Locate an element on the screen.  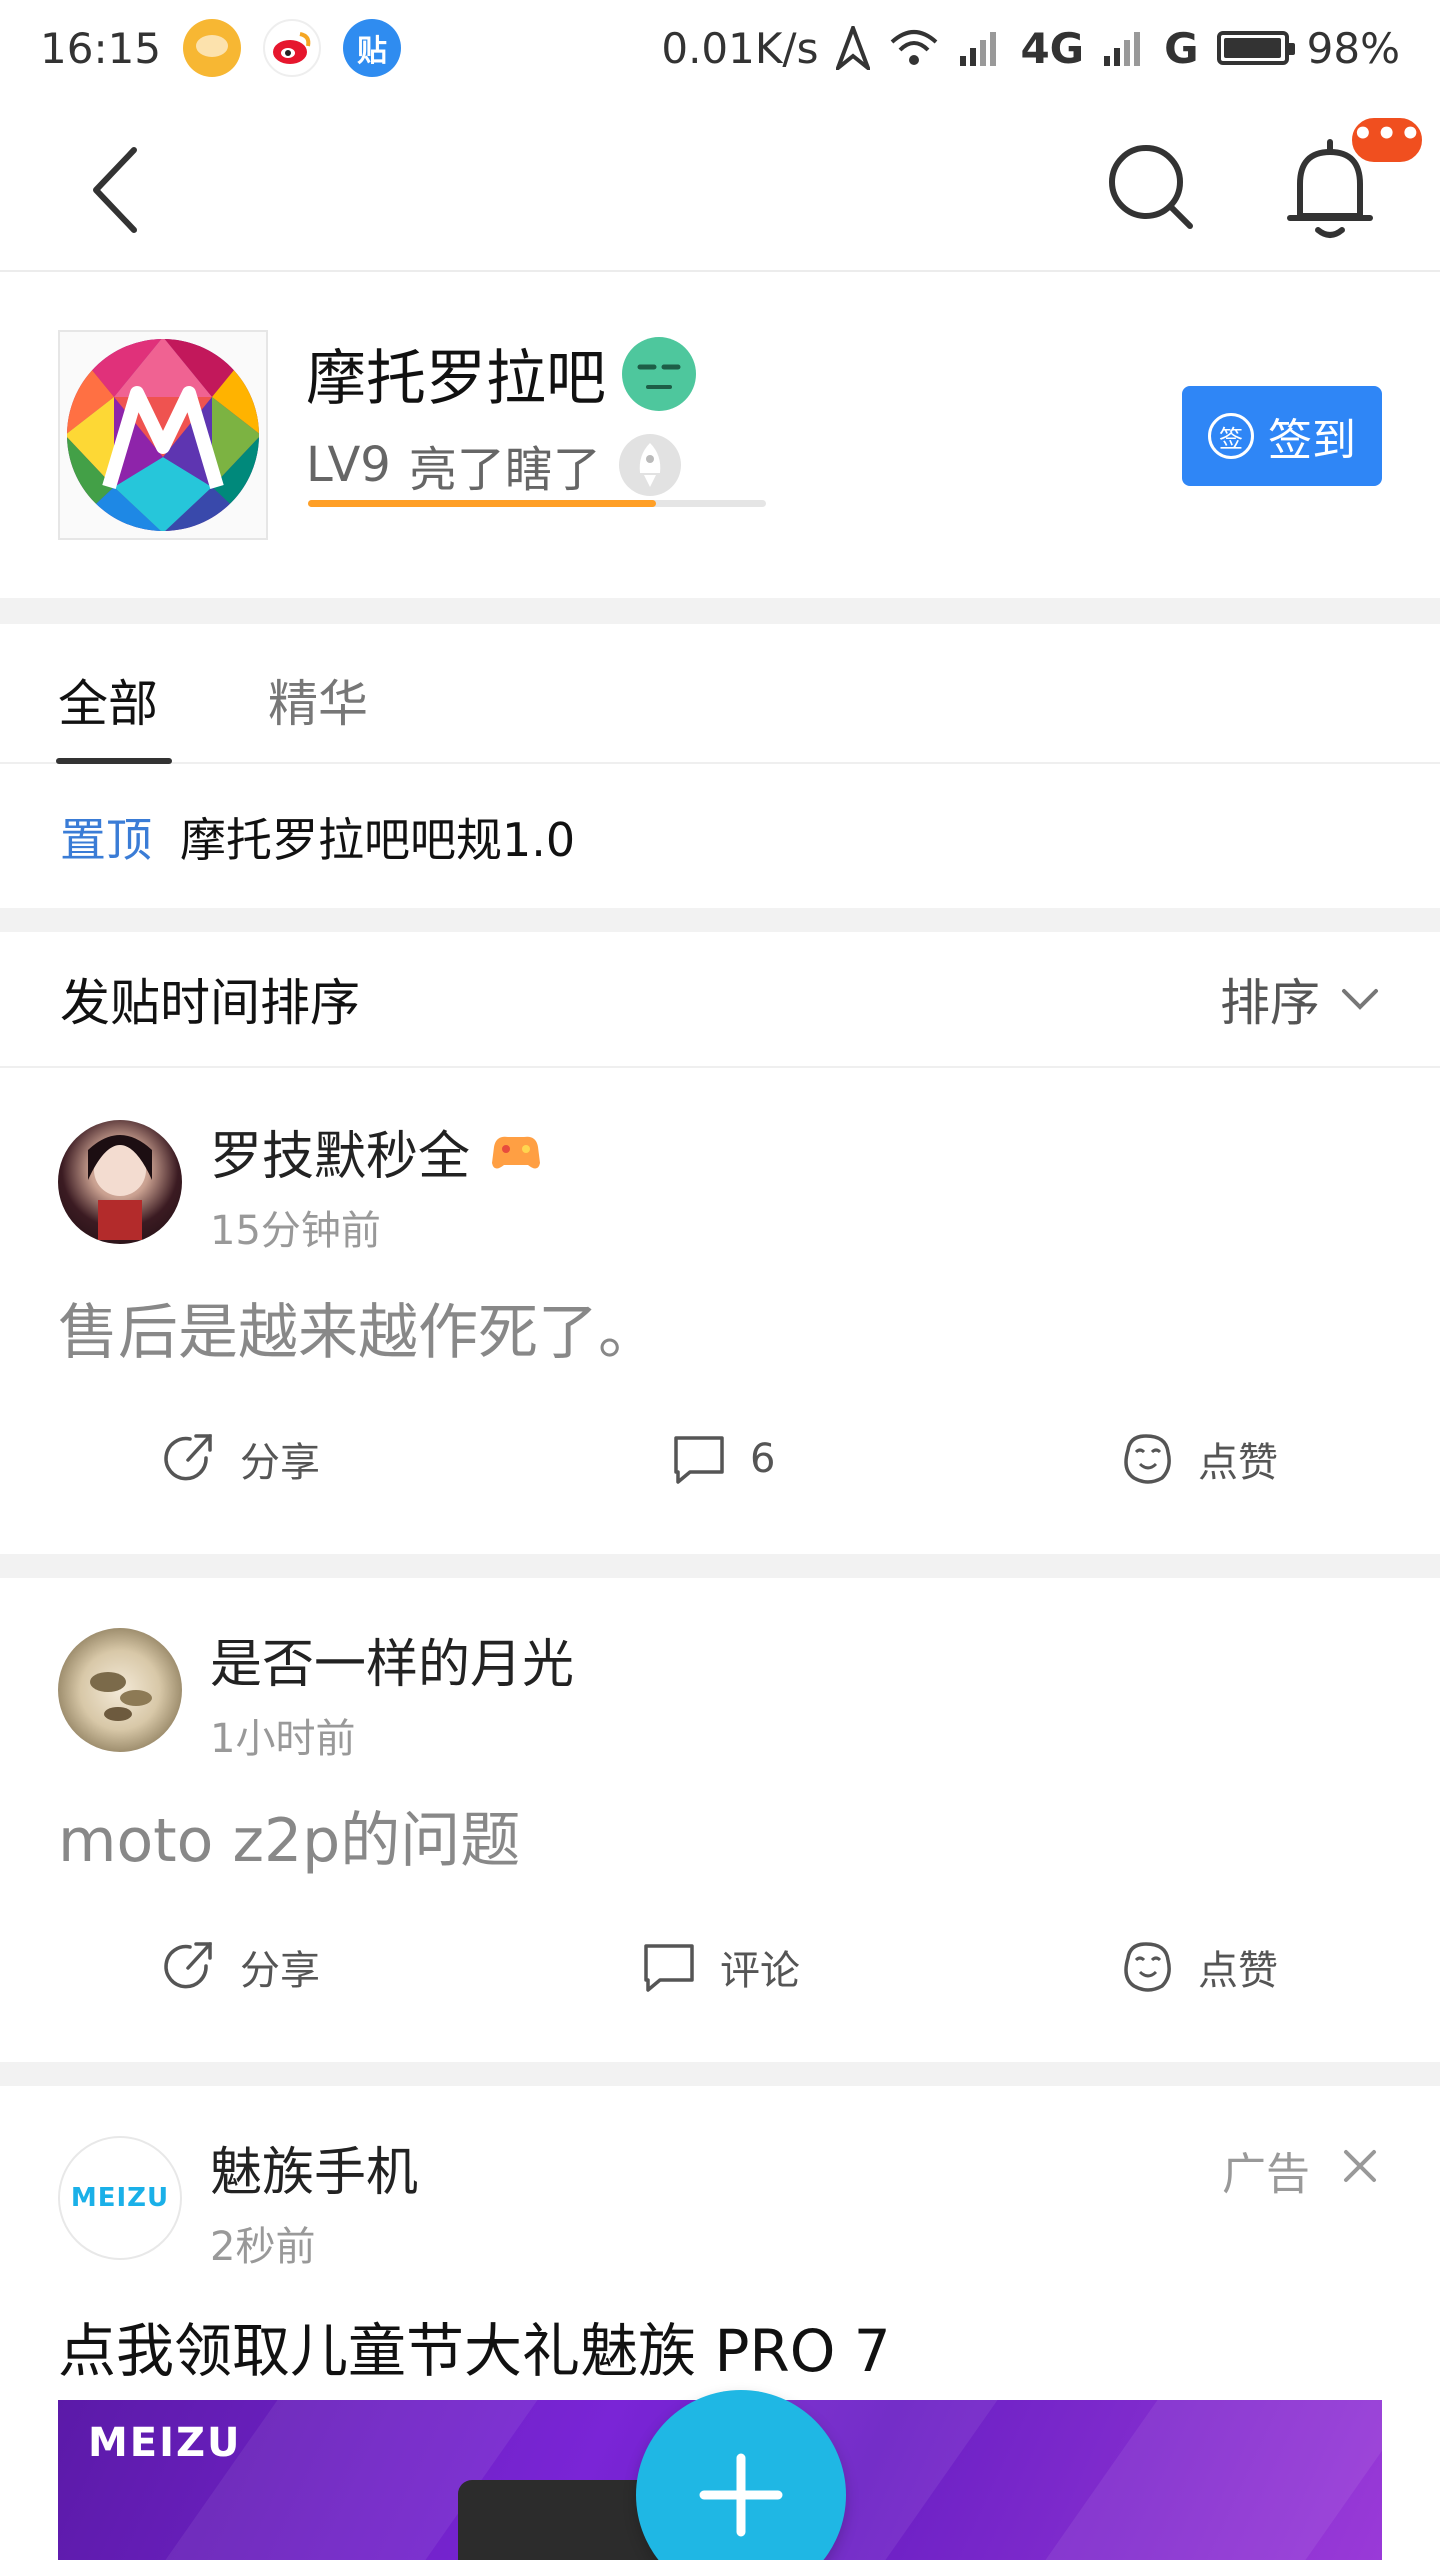
battery-percent: 98% is located at coordinates (1353, 48).